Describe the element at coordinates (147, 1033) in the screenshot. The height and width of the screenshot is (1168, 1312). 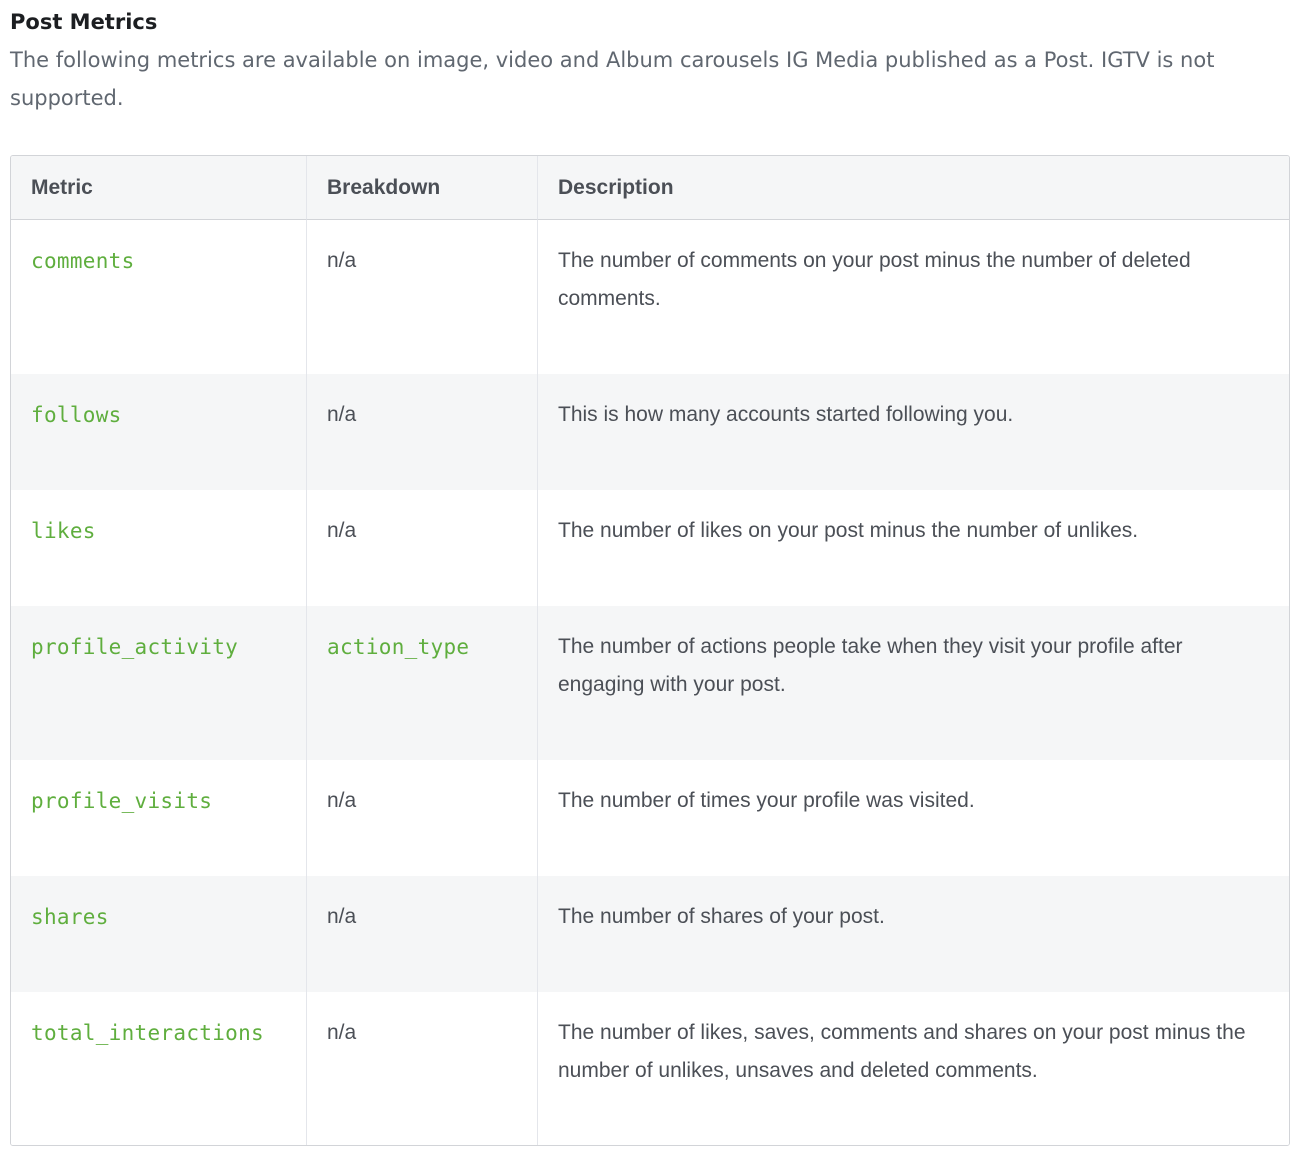
I see `metric-name: total_interactions` at that location.